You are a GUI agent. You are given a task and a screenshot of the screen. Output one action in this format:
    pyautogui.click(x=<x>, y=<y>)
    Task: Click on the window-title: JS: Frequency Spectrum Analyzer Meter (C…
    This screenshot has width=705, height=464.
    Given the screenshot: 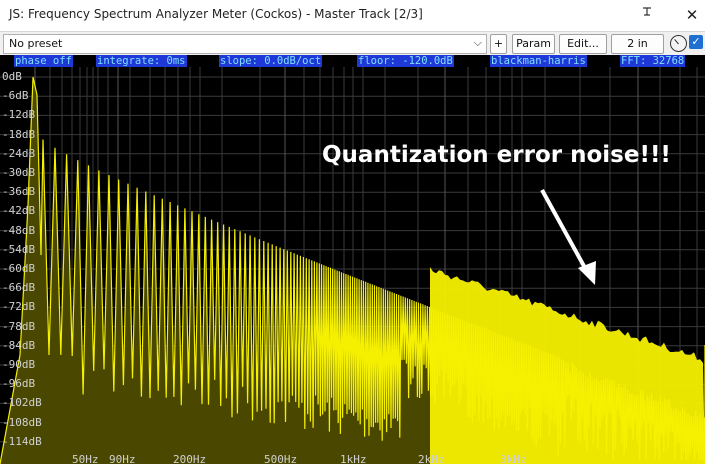 What is the action you would take?
    pyautogui.click(x=216, y=14)
    